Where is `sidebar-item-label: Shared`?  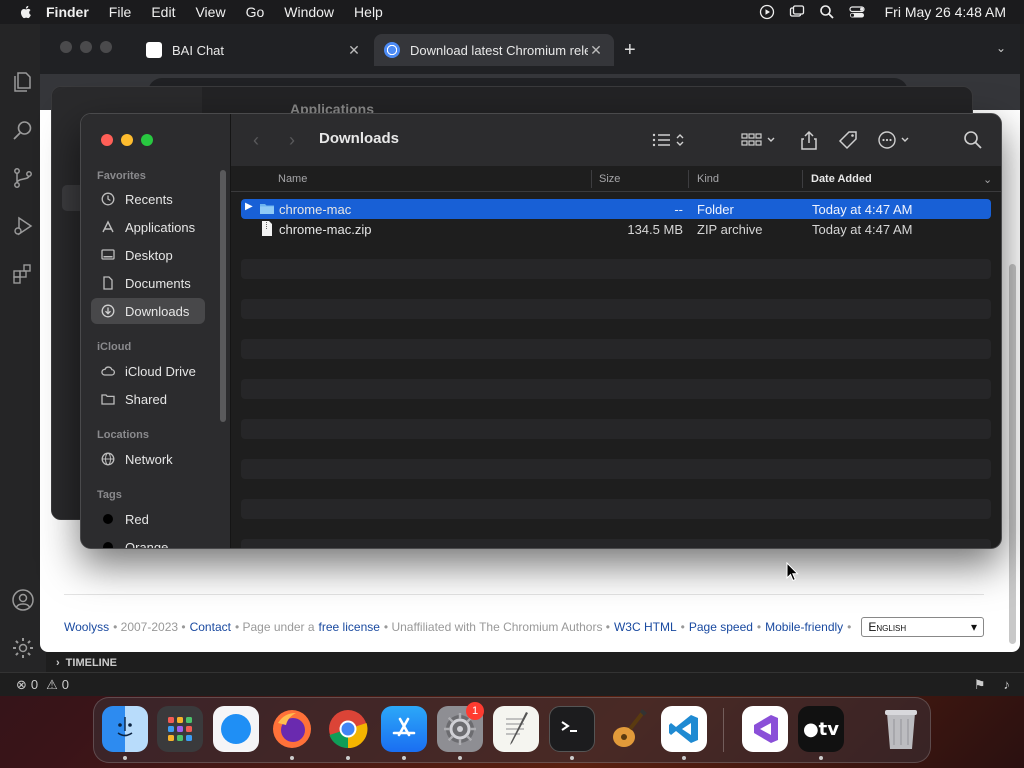 sidebar-item-label: Shared is located at coordinates (146, 399).